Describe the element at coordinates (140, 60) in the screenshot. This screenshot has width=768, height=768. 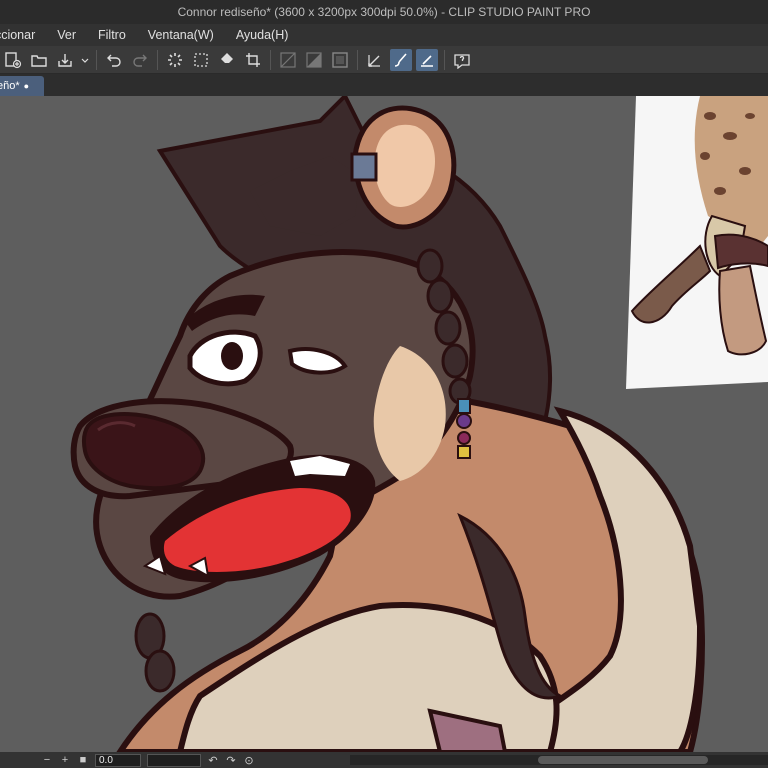
I see `redo-icon` at that location.